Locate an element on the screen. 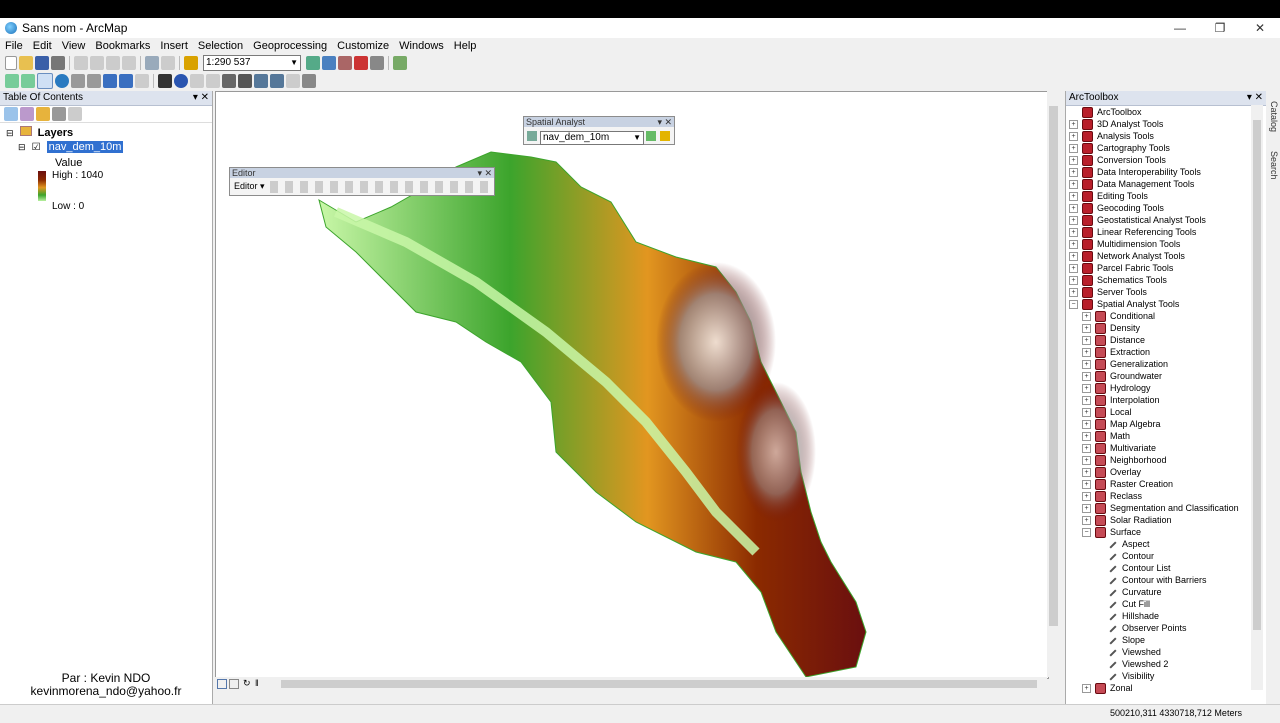  create-viewer-window-icon is located at coordinates (309, 81).